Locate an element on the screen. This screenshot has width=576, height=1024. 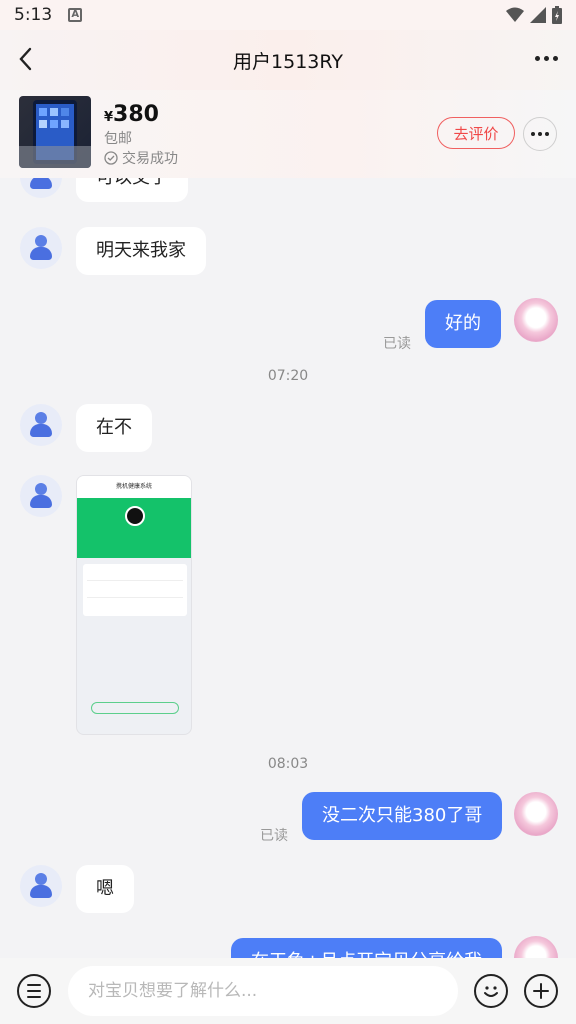
product-price: ¥380 is located at coordinates (131, 114).